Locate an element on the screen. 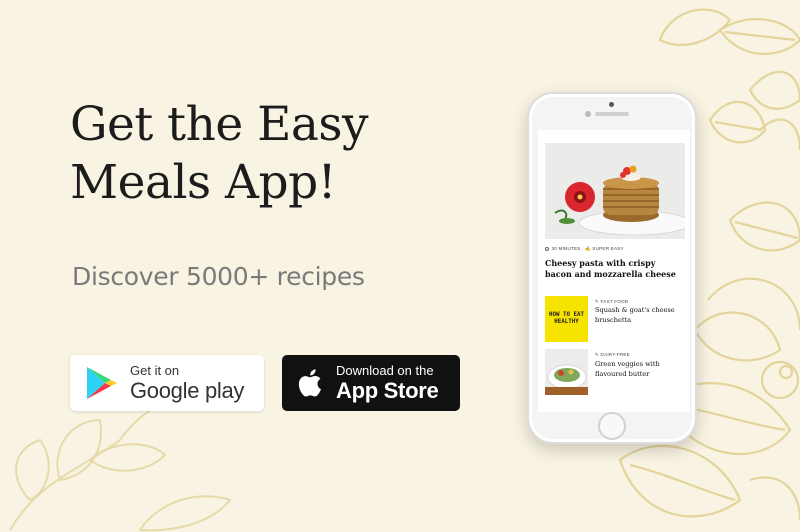  item-2-tag: DAIRY-FREE is located at coordinates (615, 354).